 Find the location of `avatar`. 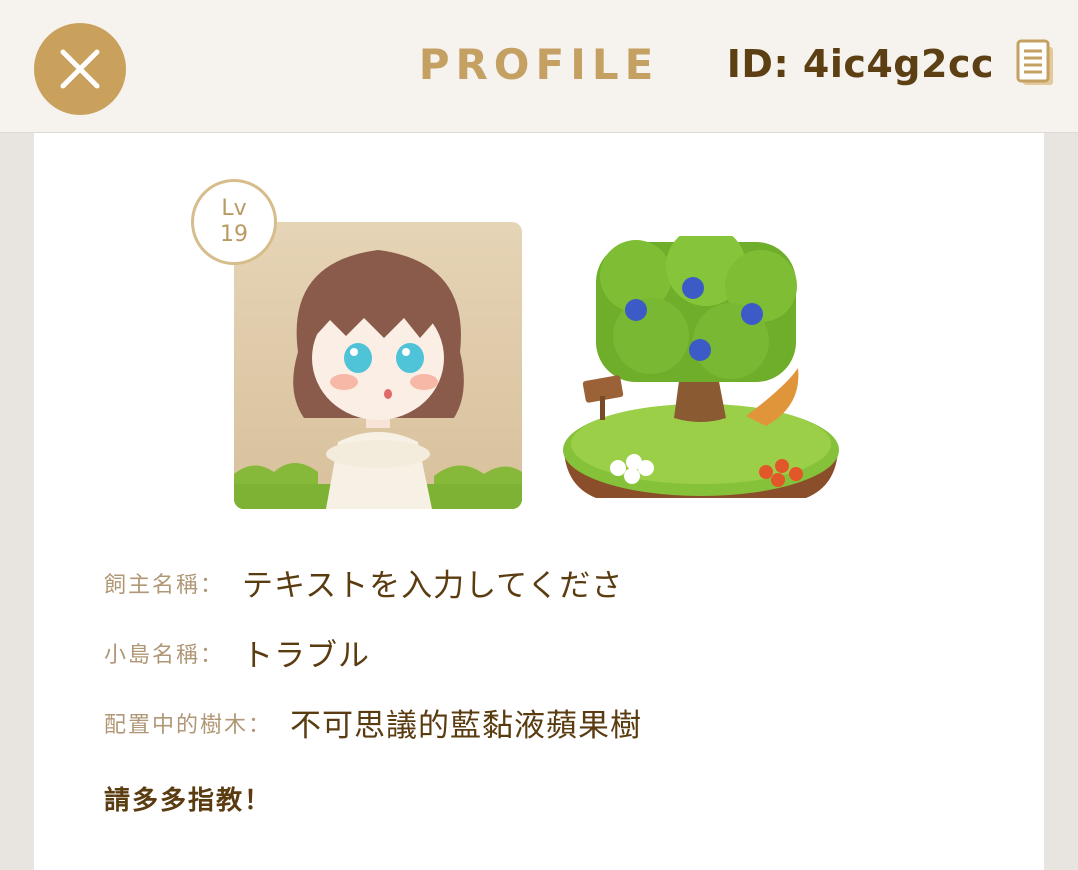

avatar is located at coordinates (378, 365).